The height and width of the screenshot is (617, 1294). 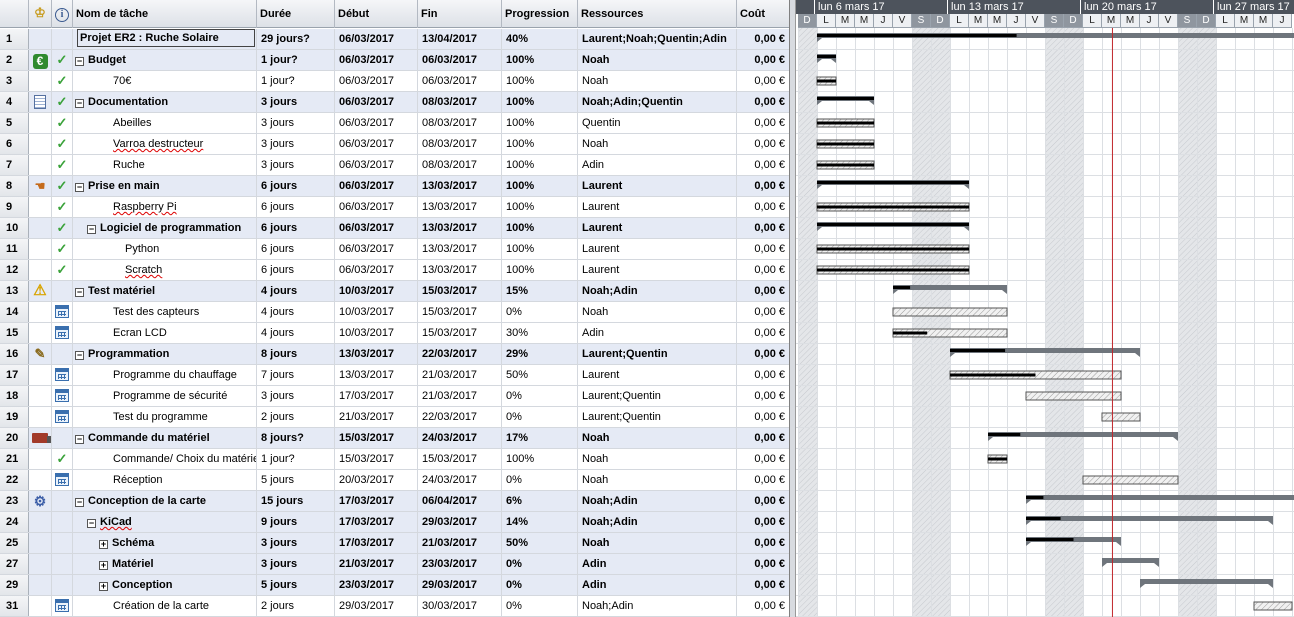 What do you see at coordinates (376, 375) in the screenshot?
I see `task-start: 13/03/2017` at bounding box center [376, 375].